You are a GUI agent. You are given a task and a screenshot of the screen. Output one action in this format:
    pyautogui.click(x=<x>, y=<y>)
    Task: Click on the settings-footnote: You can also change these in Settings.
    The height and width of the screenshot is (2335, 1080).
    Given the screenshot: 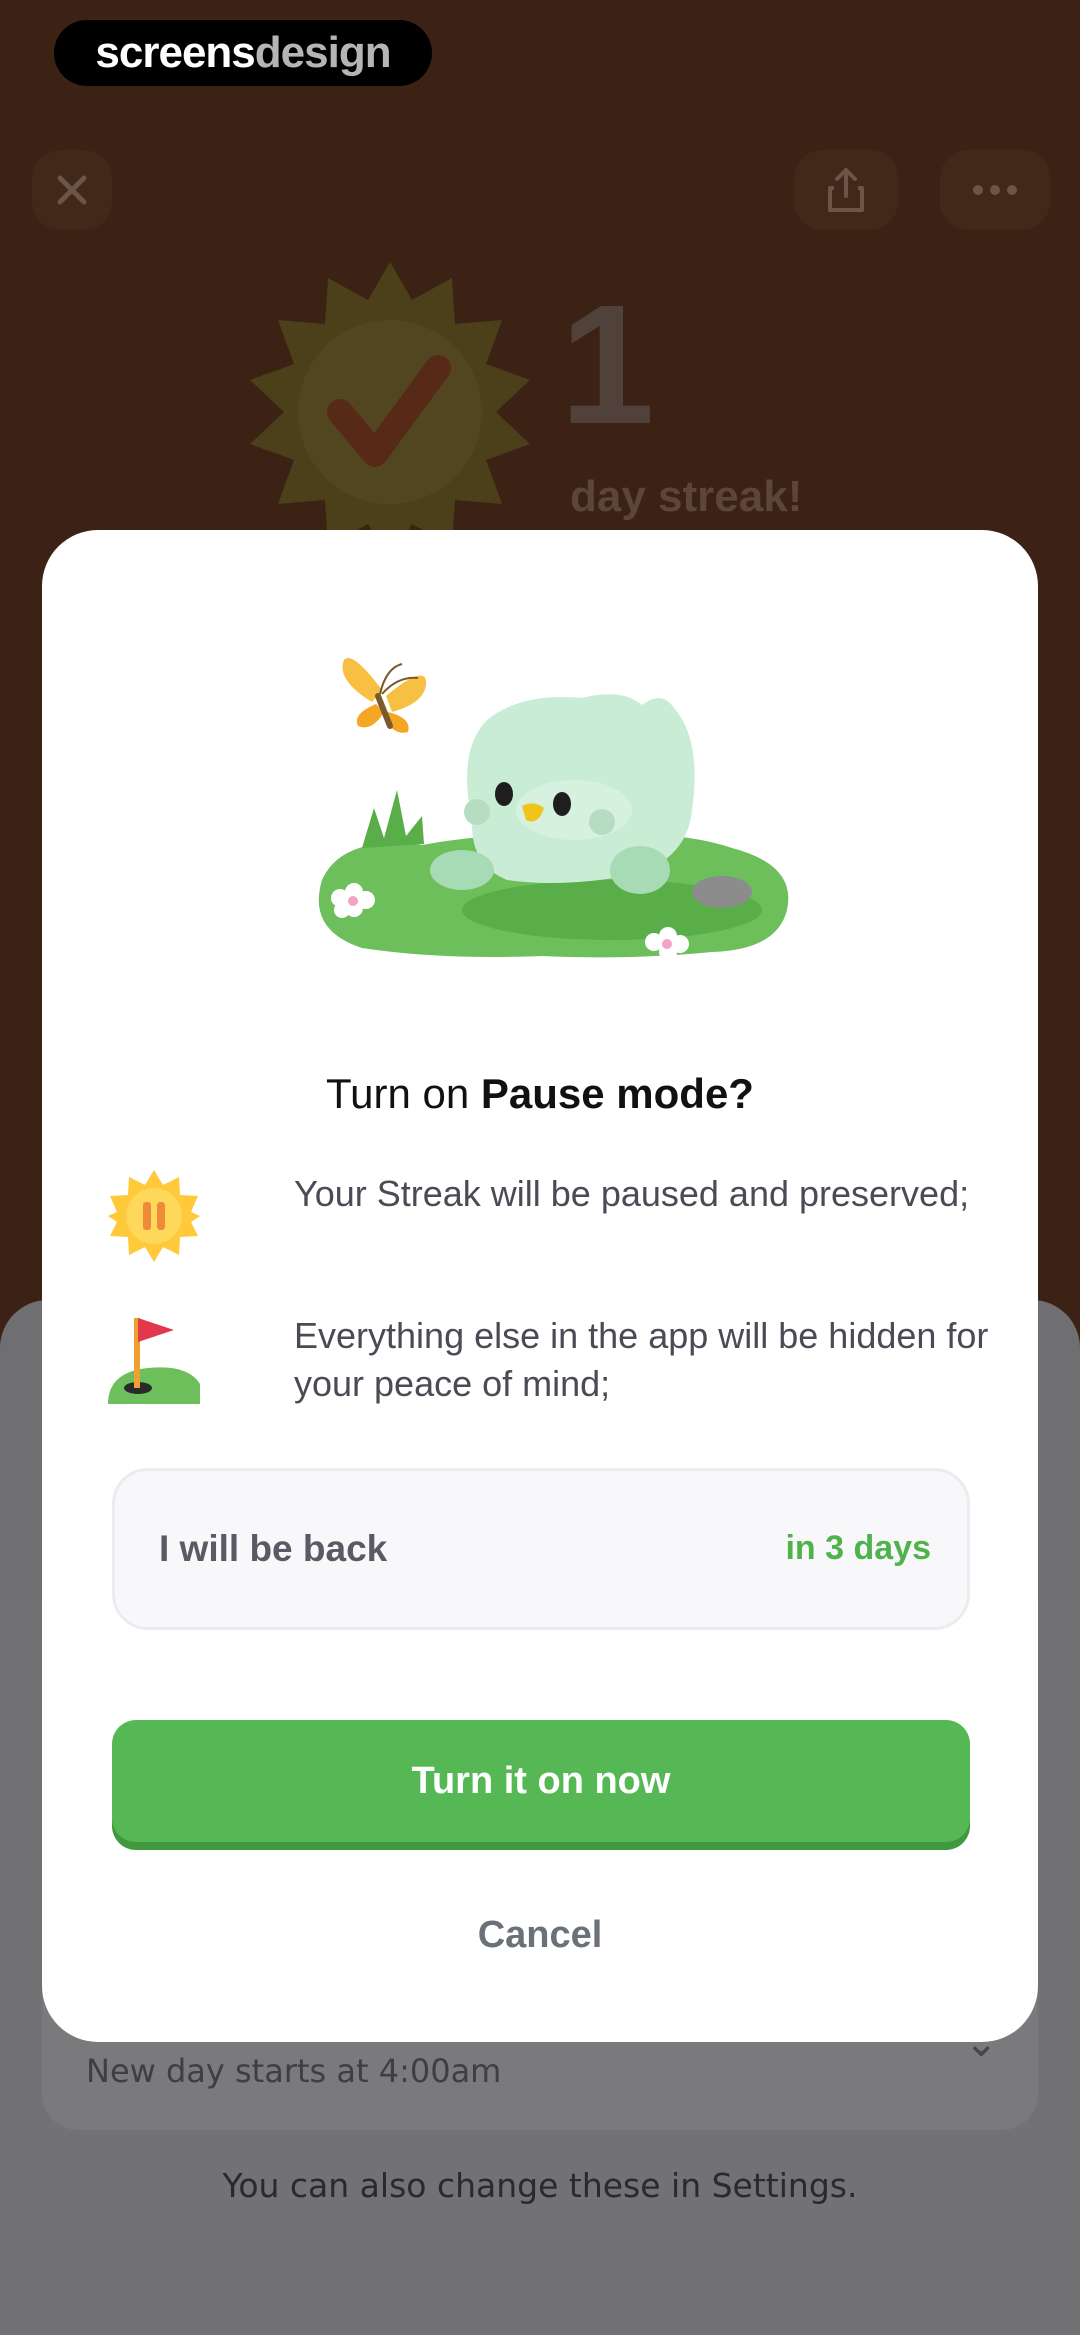 What is the action you would take?
    pyautogui.click(x=540, y=2185)
    